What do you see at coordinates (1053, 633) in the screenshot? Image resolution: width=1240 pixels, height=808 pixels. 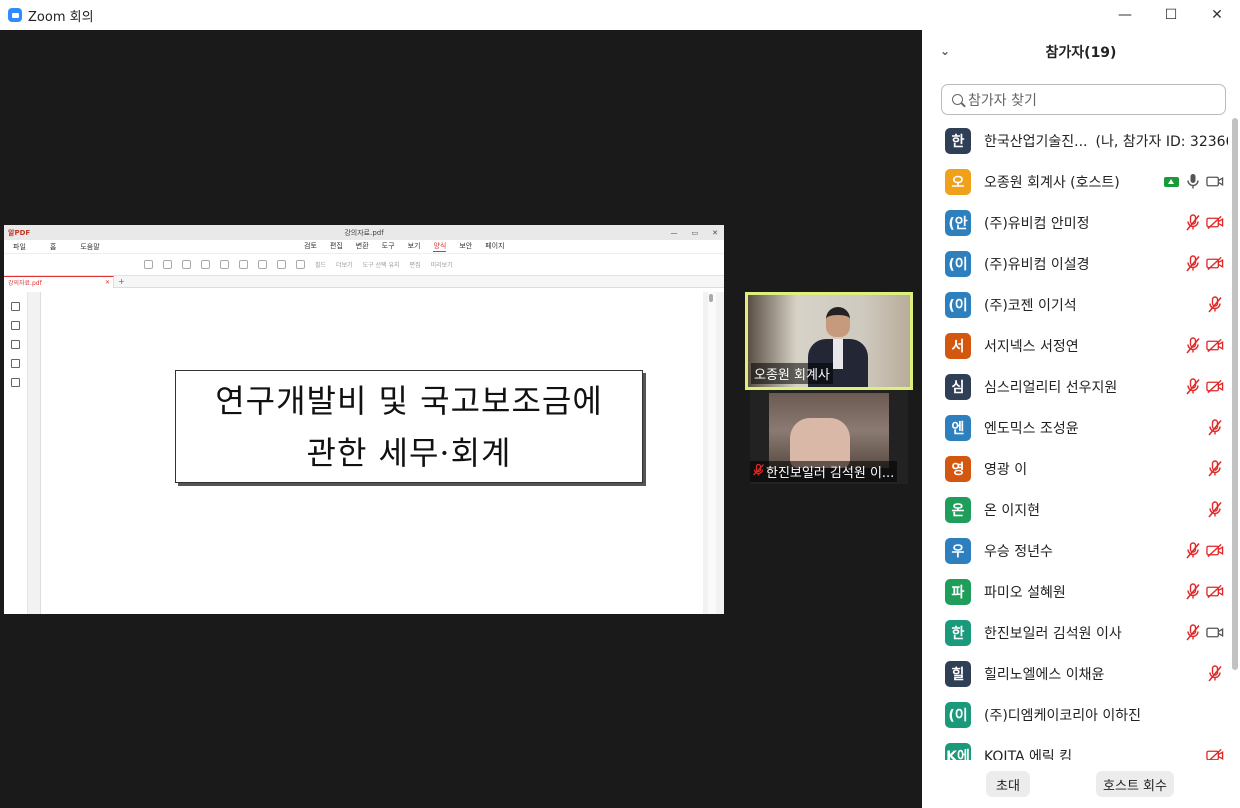 I see `participant-name-text: 한진보일러 김석원 이사` at bounding box center [1053, 633].